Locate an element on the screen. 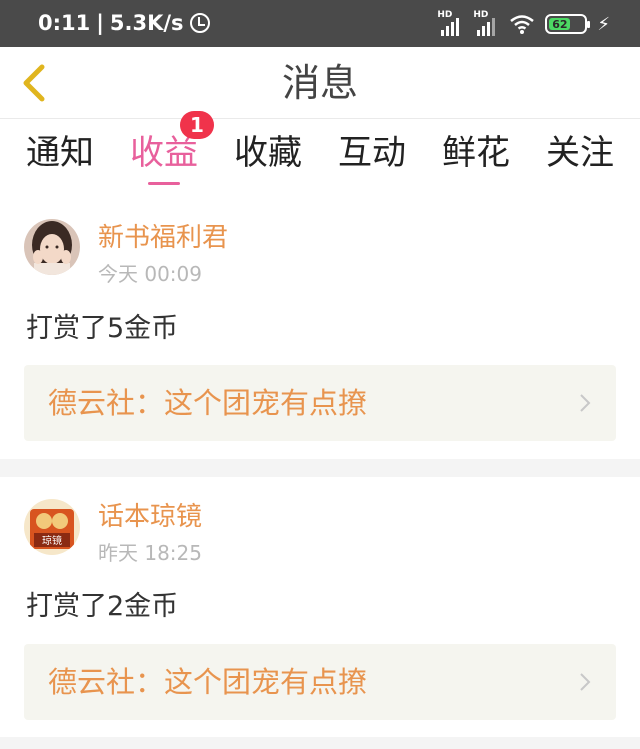 The image size is (640, 749). tab-earnings: 收益 1 is located at coordinates (164, 155).